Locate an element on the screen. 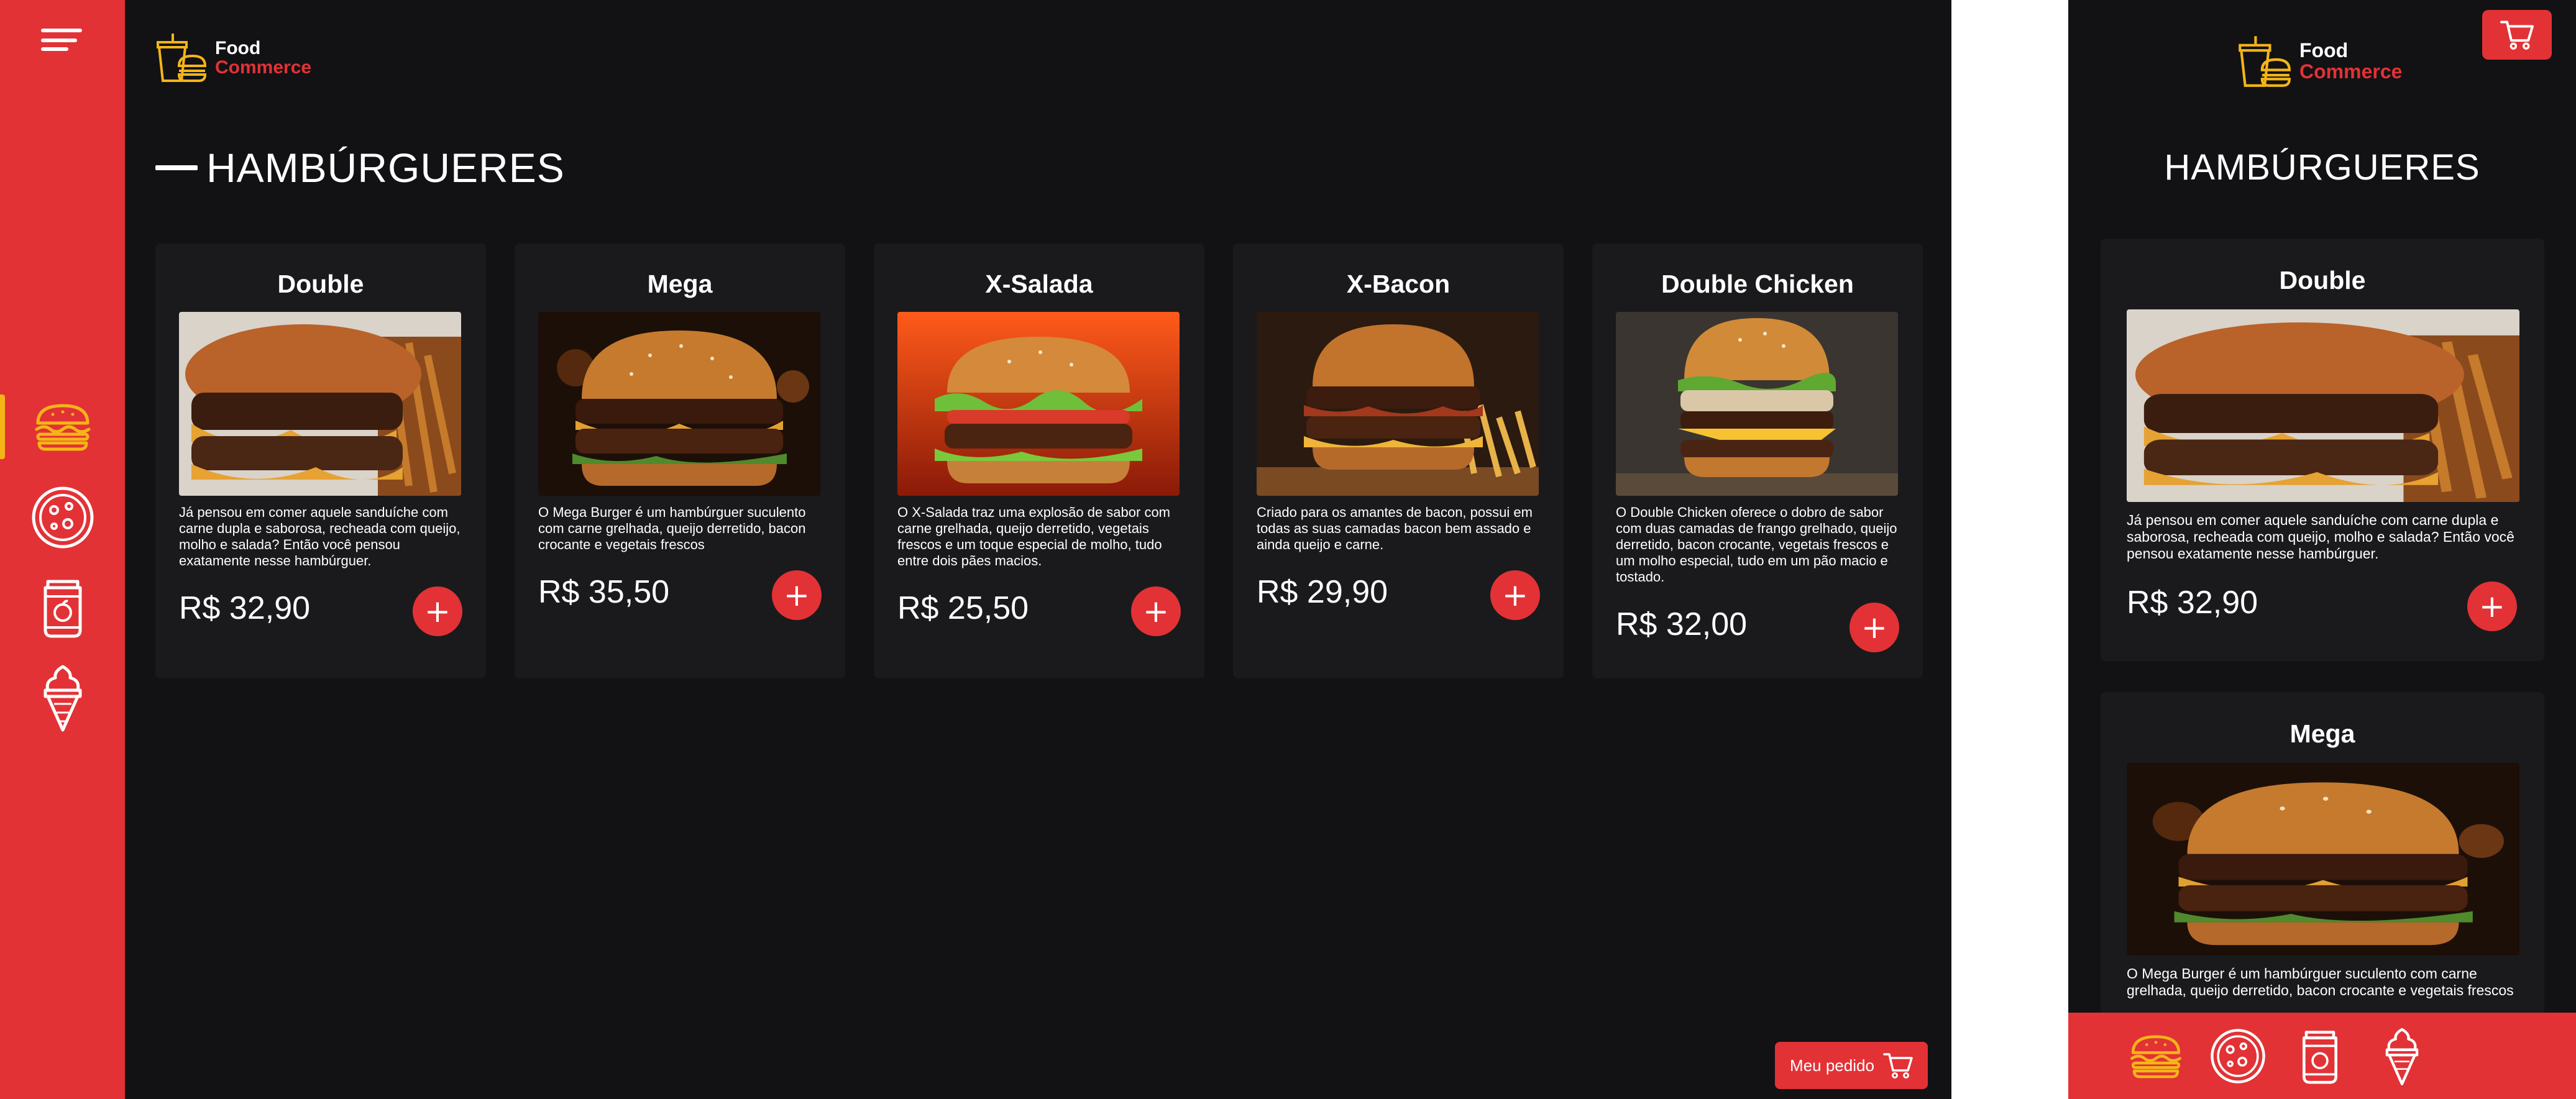 This screenshot has height=1099, width=2576. heading-dash is located at coordinates (176, 167).